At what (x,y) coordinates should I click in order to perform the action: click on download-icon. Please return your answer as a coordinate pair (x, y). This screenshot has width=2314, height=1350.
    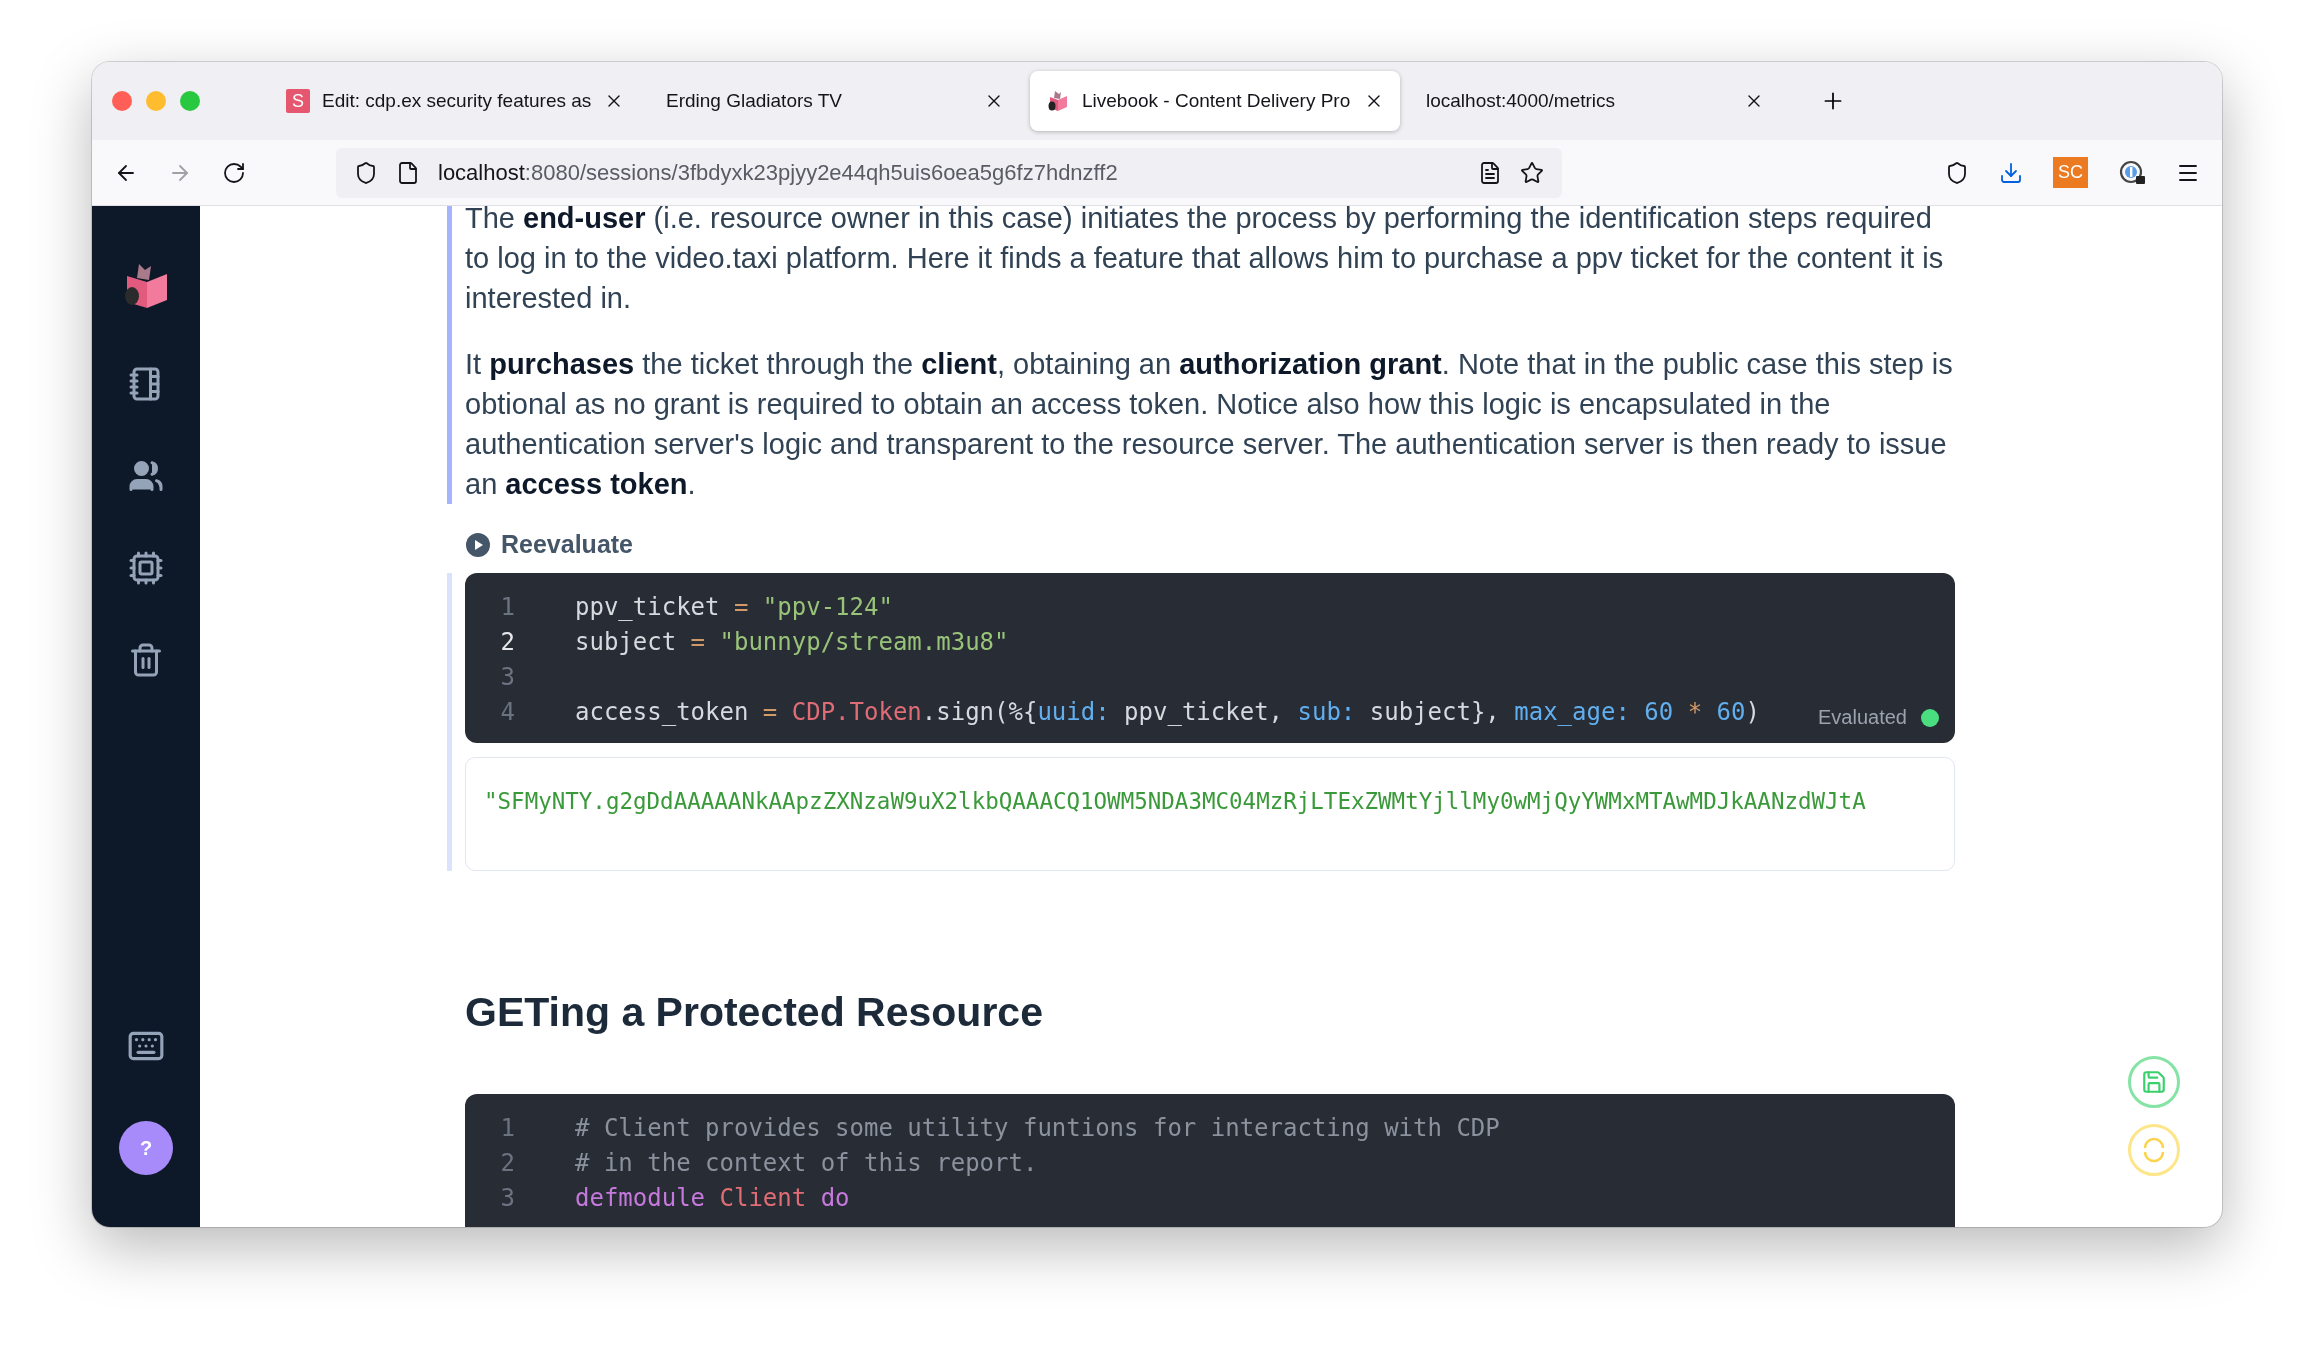
    Looking at the image, I should click on (2011, 172).